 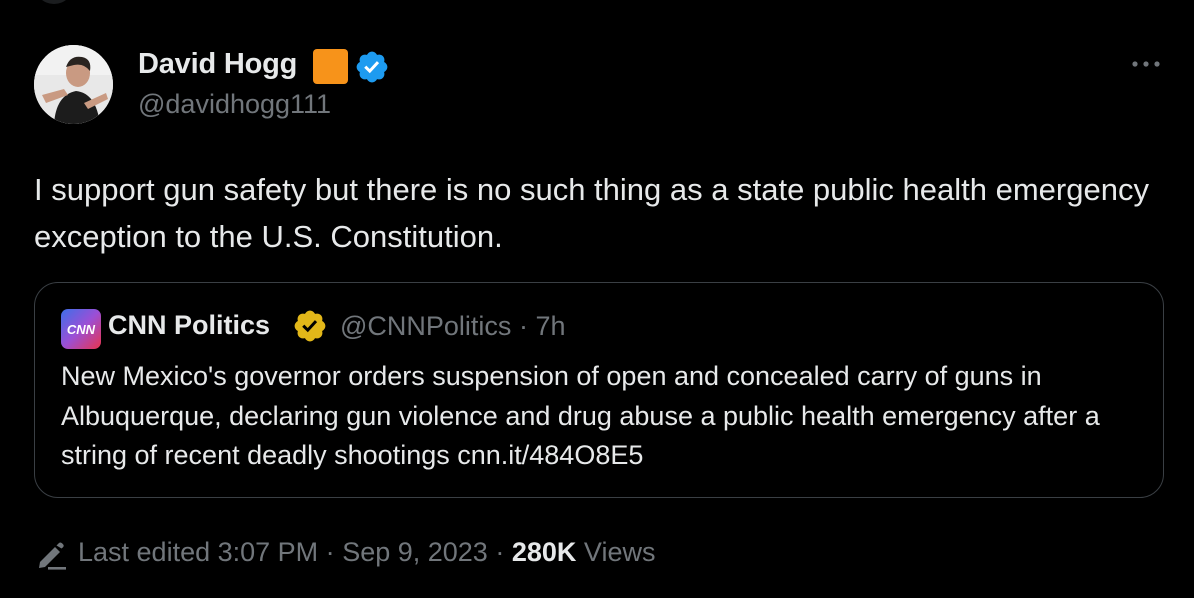 I want to click on views-count: 280K, so click(x=544, y=552).